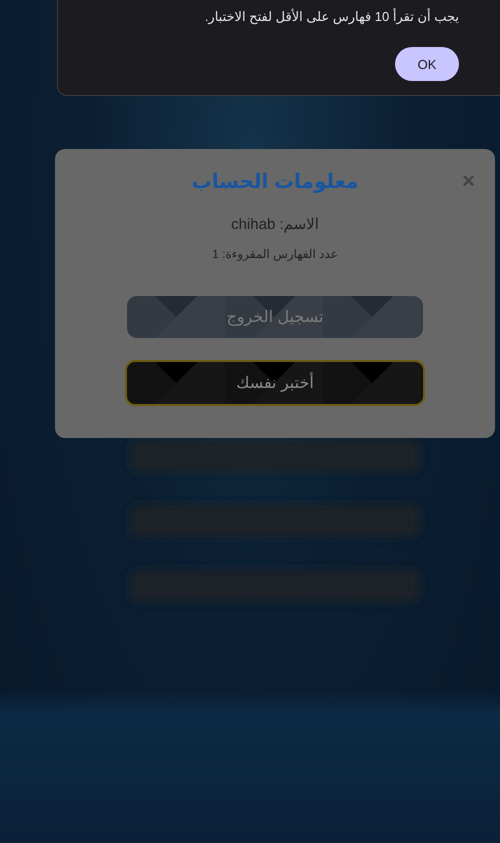 The height and width of the screenshot is (843, 500). What do you see at coordinates (275, 254) in the screenshot?
I see `read-count: عدد الفهارس المقروءة: 1` at bounding box center [275, 254].